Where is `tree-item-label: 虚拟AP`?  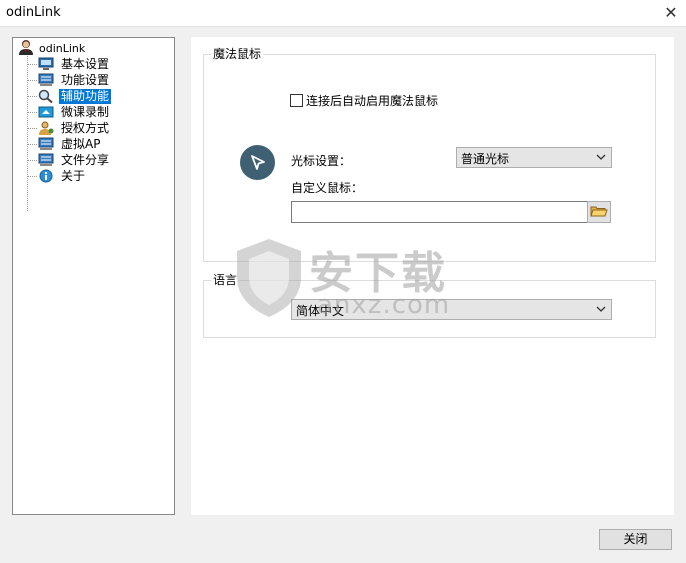
tree-item-label: 虚拟AP is located at coordinates (81, 143).